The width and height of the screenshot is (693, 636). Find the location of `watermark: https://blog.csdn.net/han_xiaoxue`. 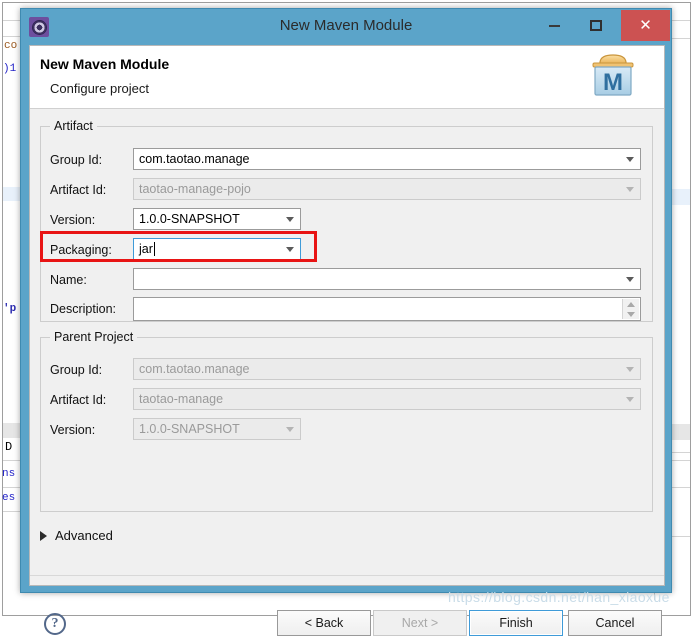

watermark: https://blog.csdn.net/han_xiaoxue is located at coordinates (559, 597).